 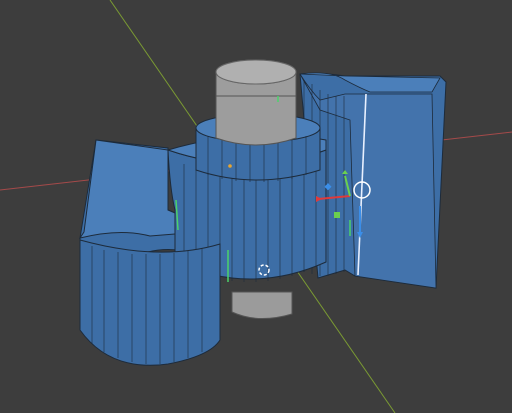 What do you see at coordinates (262, 305) in the screenshot?
I see `bottom-cylinder` at bounding box center [262, 305].